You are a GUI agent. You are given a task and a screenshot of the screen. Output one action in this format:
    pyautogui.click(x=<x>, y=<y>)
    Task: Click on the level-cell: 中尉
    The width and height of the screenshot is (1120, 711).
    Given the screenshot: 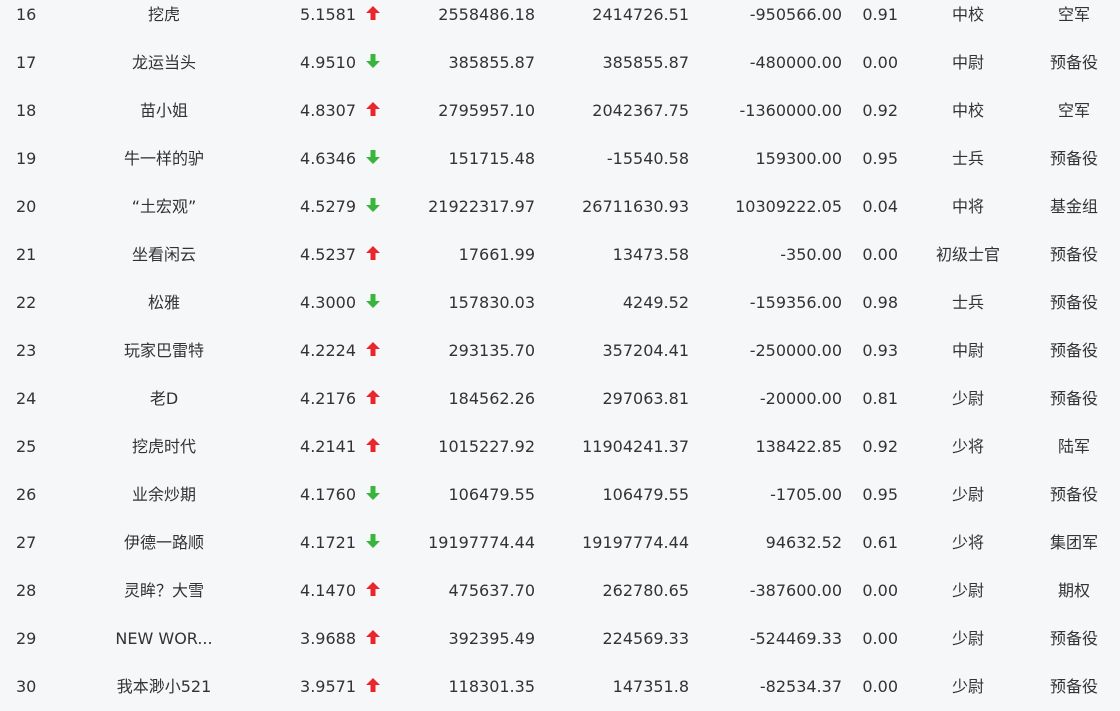 What is the action you would take?
    pyautogui.click(x=967, y=350)
    